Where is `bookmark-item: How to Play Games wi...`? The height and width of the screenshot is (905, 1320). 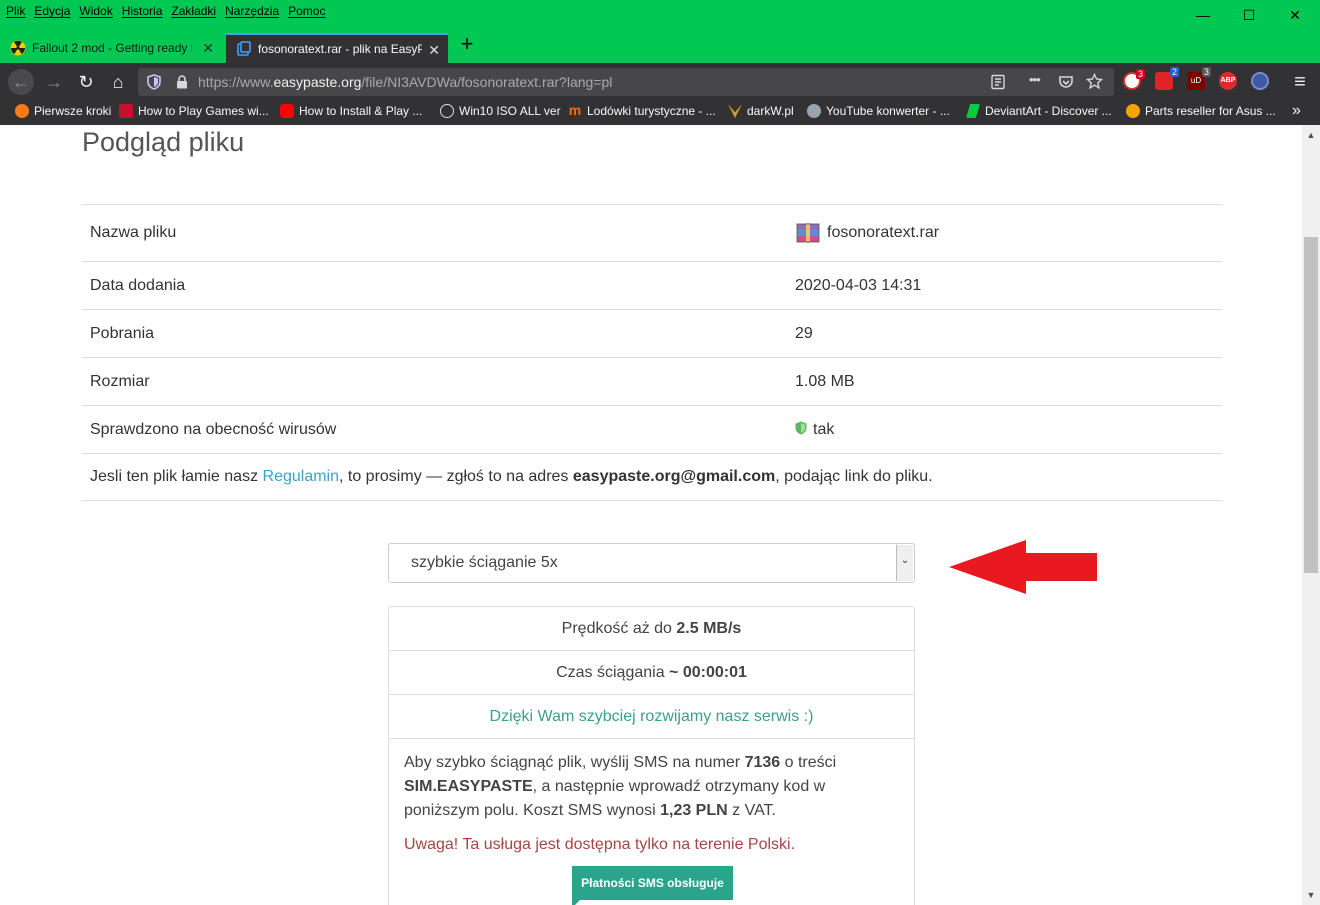
bookmark-item: How to Play Games wi... is located at coordinates (194, 111).